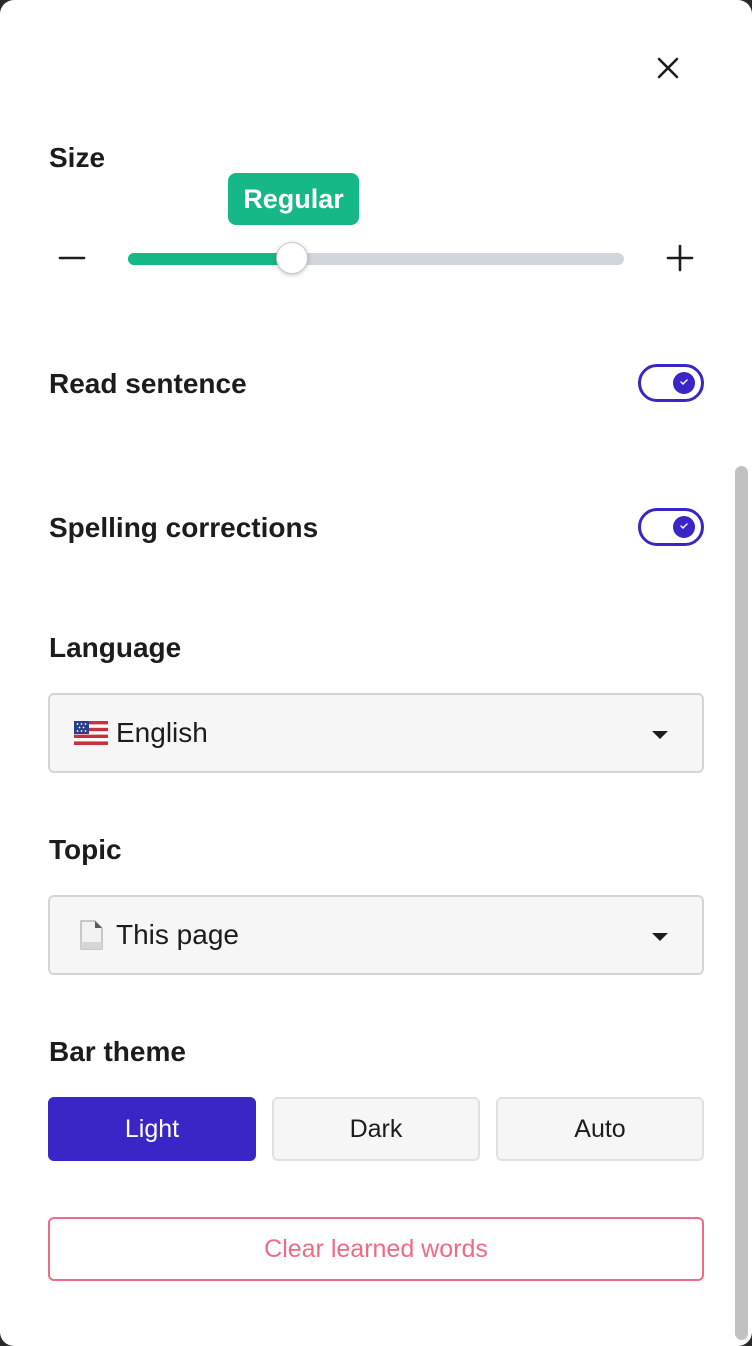 The height and width of the screenshot is (1346, 752). Describe the element at coordinates (152, 1129) in the screenshot. I see `theme-light-button: Light` at that location.